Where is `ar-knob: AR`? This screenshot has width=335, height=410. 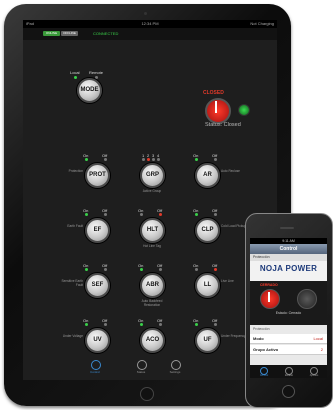
ar-knob: AR is located at coordinates (207, 175).